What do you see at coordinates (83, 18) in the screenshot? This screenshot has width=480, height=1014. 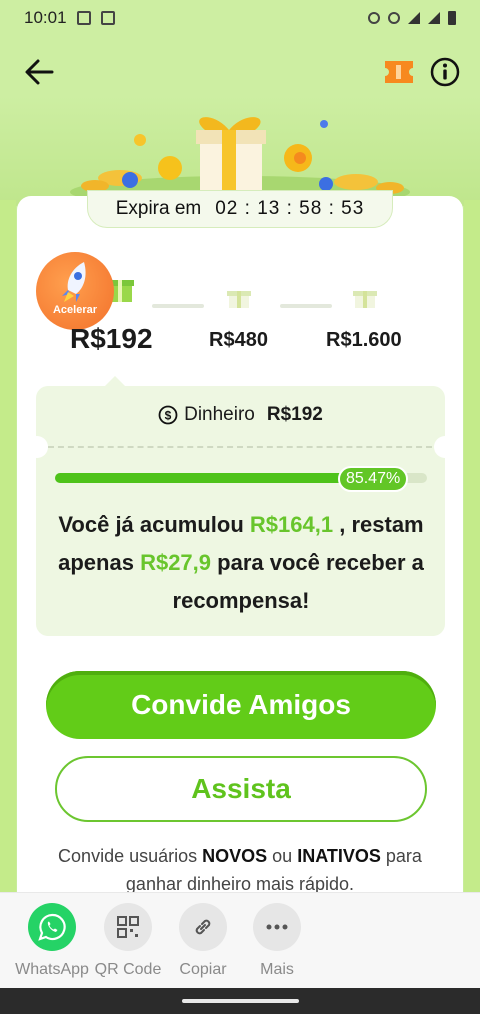 I see `notification-icon` at bounding box center [83, 18].